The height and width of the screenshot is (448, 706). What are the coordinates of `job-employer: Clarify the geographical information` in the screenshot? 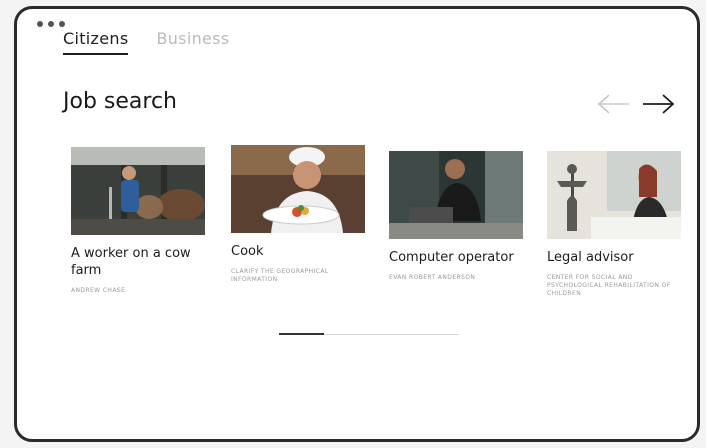 It's located at (280, 275).